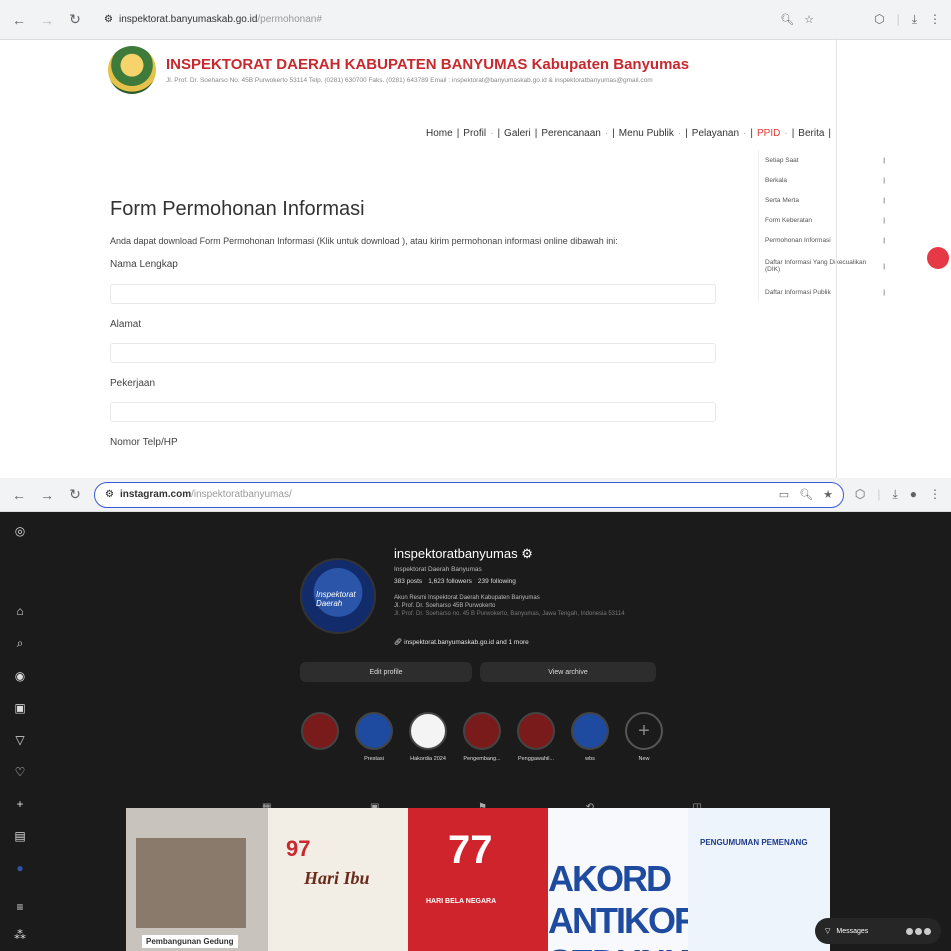 The height and width of the screenshot is (951, 951). What do you see at coordinates (768, 133) in the screenshot?
I see `menu-ppid: PPID` at bounding box center [768, 133].